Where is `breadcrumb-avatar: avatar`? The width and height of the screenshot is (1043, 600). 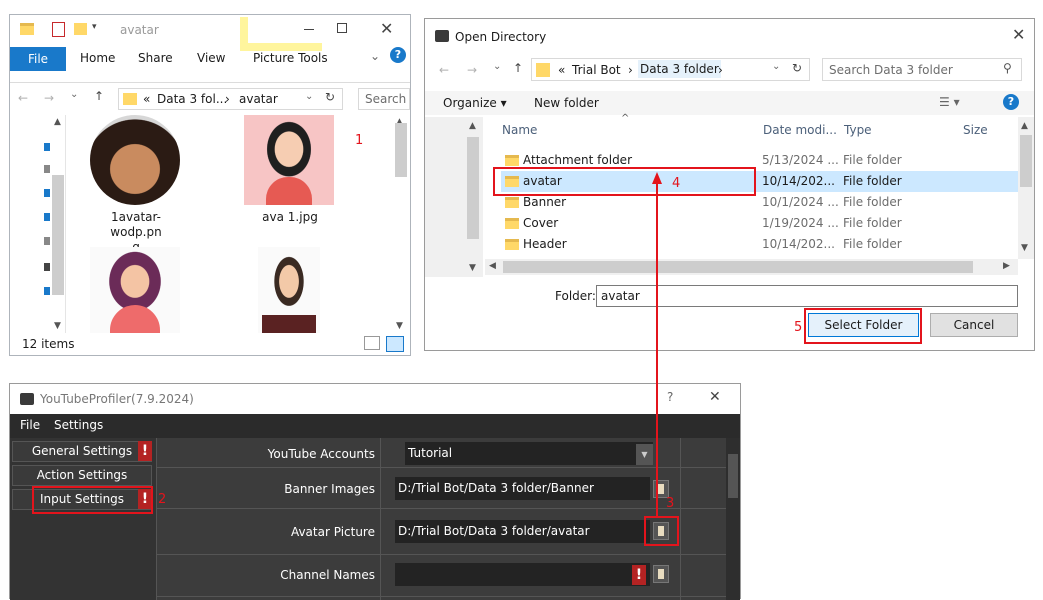 breadcrumb-avatar: avatar is located at coordinates (258, 99).